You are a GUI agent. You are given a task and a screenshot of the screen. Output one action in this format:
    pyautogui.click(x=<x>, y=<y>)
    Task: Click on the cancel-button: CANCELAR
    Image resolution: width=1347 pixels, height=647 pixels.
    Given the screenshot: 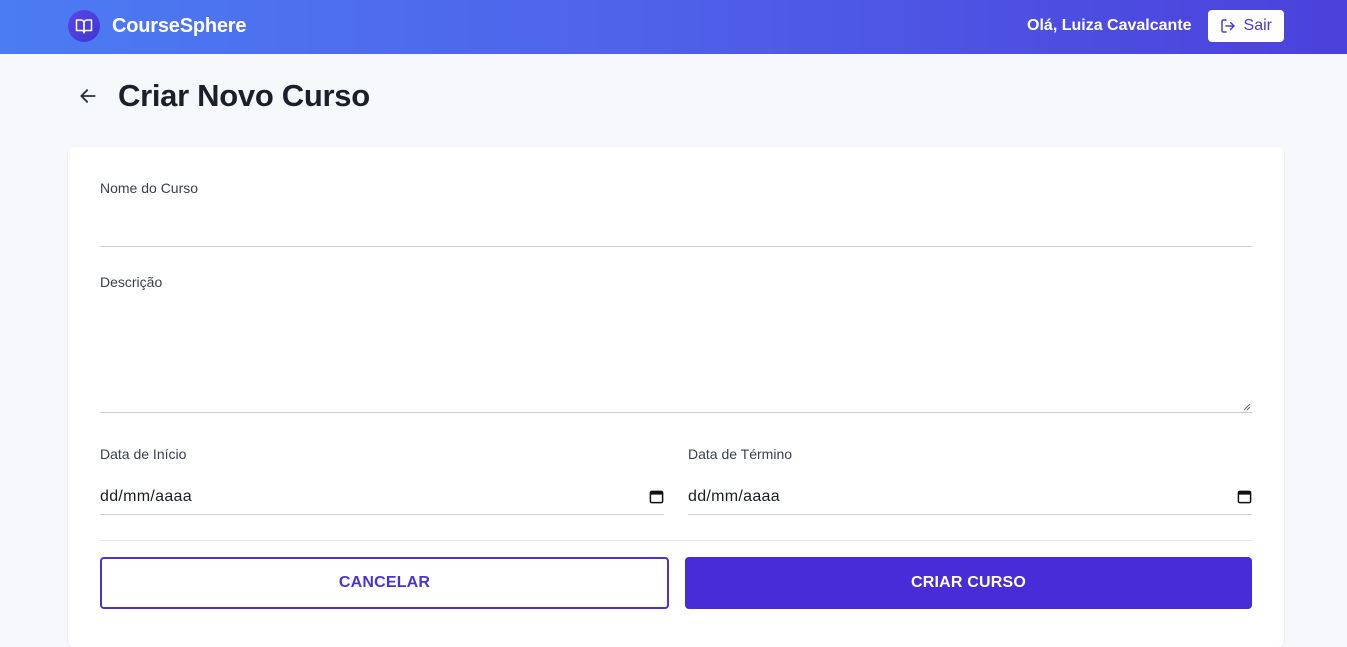 What is the action you would take?
    pyautogui.click(x=384, y=583)
    